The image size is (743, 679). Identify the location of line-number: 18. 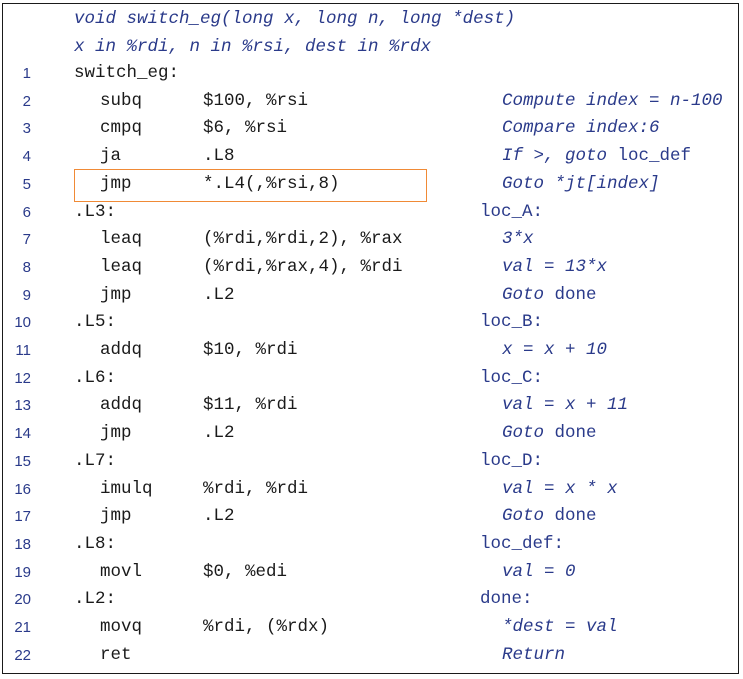
(22, 544).